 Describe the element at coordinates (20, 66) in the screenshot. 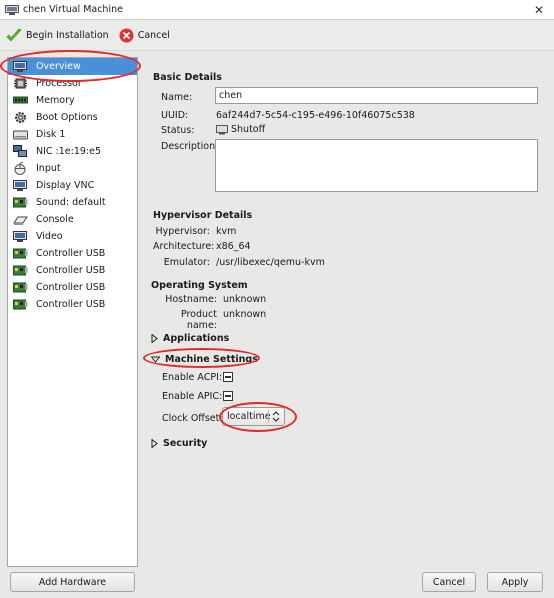

I see `monitor-icon` at that location.